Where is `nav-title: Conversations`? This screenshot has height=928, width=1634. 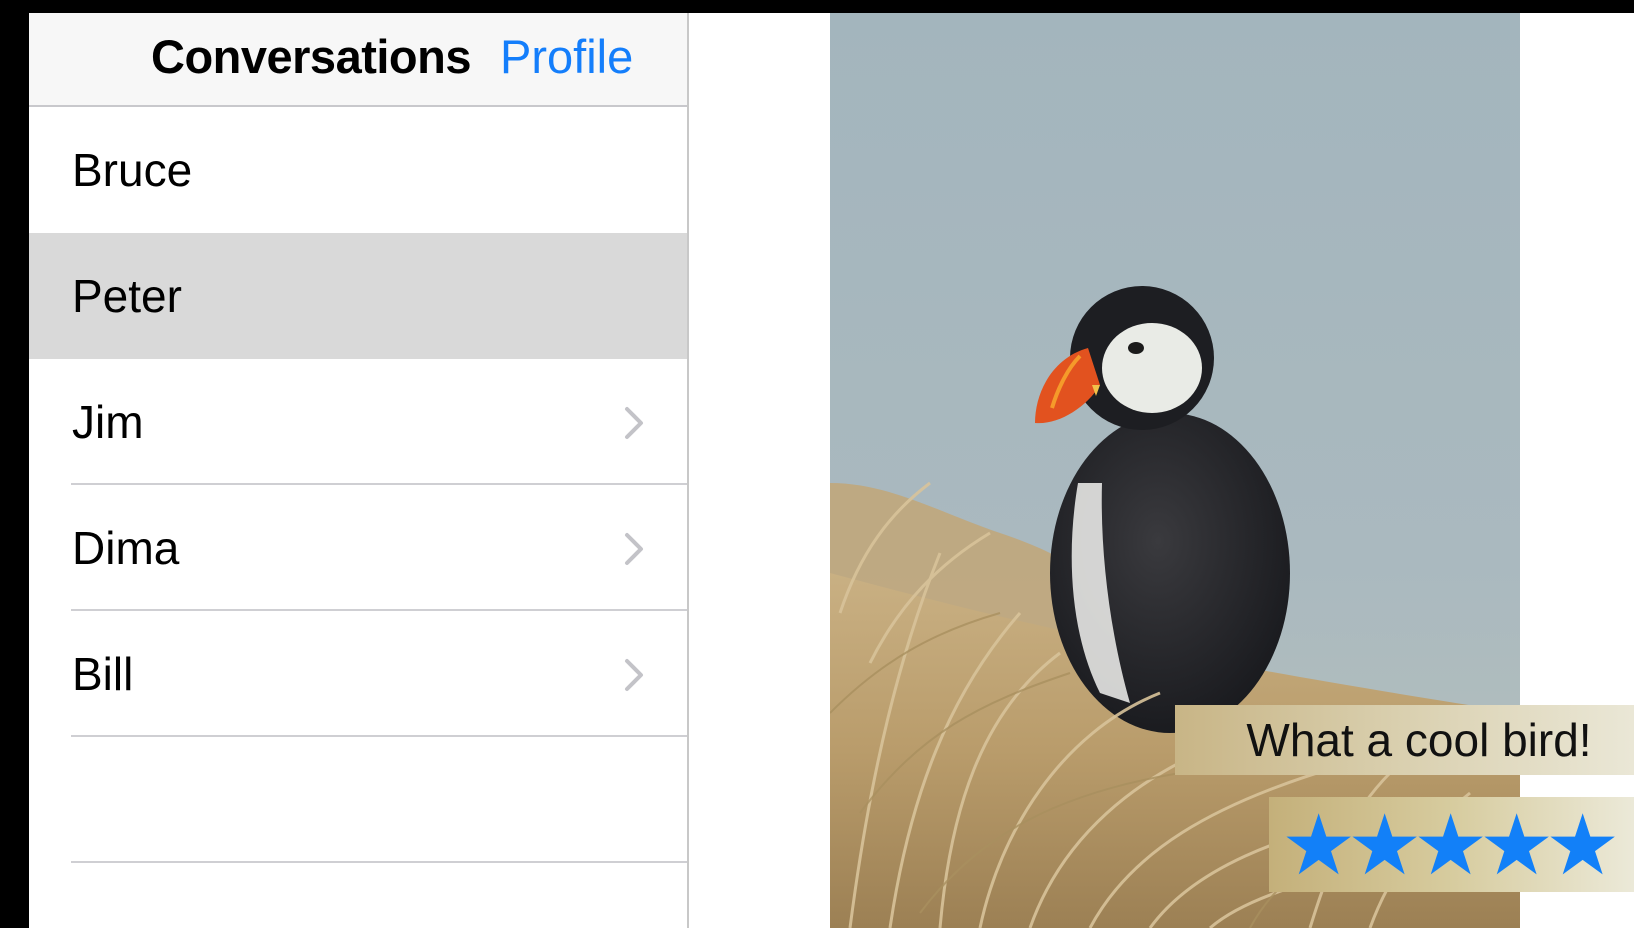
nav-title: Conversations is located at coordinates (311, 56).